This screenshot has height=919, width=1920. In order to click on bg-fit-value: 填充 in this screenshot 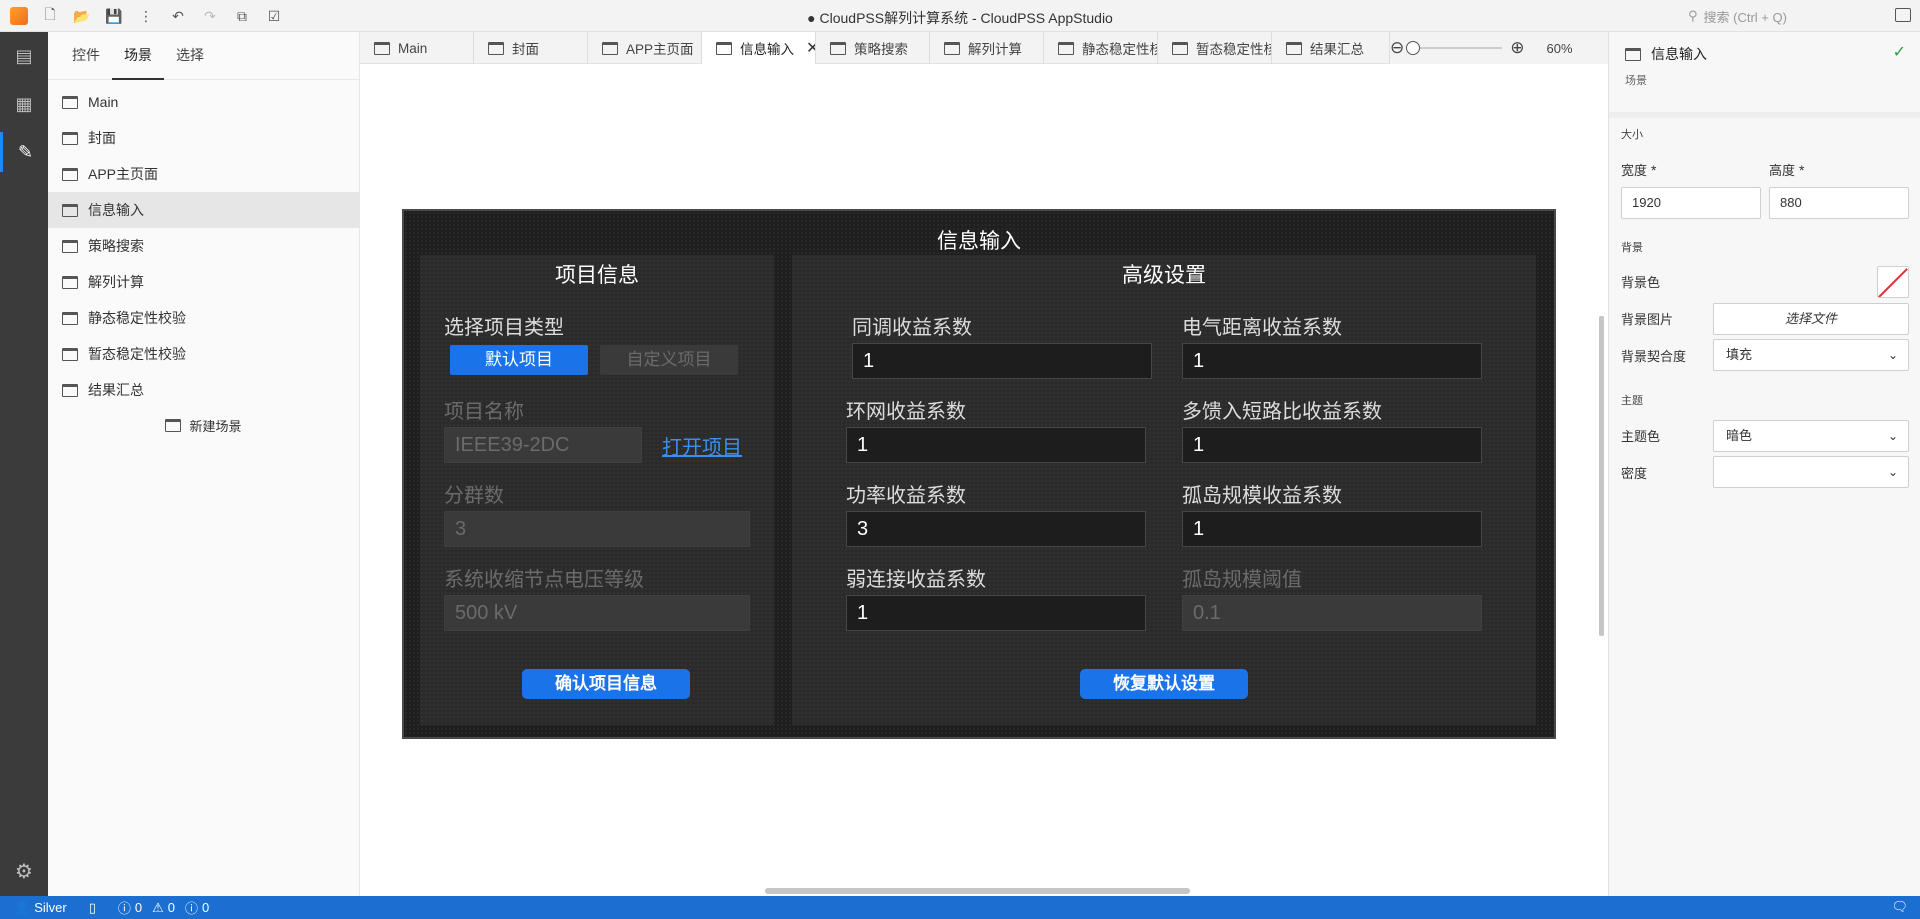, I will do `click(1739, 354)`.